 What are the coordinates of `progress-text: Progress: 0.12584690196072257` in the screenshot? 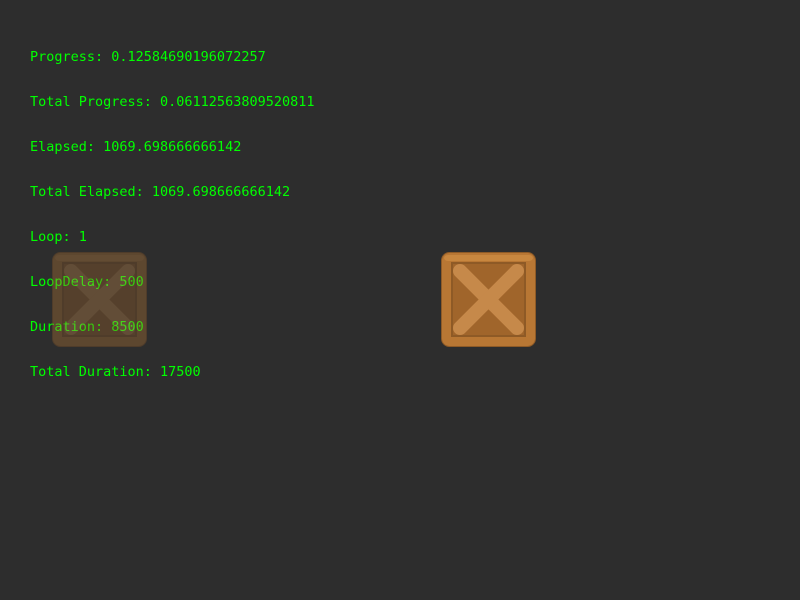 It's located at (148, 57).